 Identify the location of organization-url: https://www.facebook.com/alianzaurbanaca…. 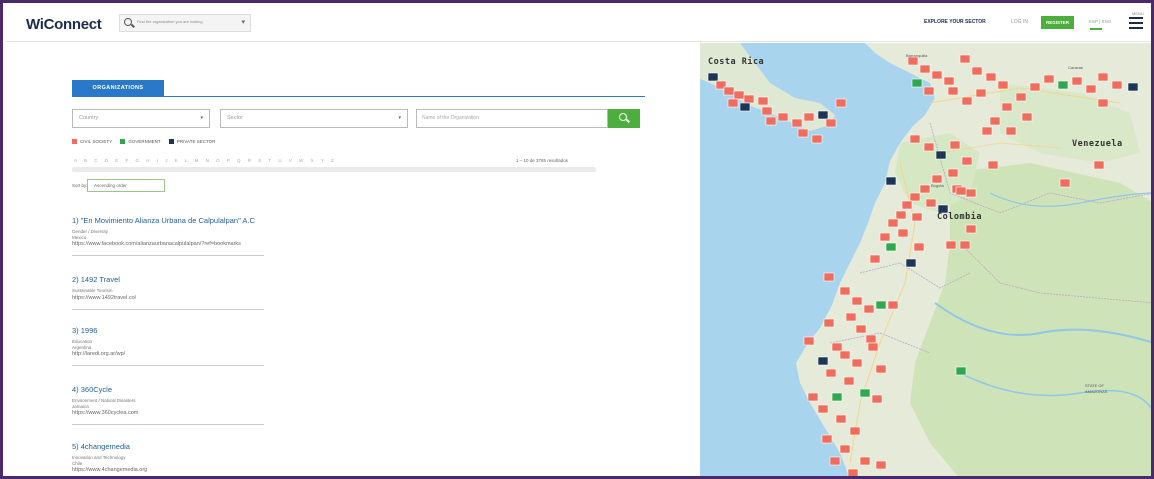
(222, 244).